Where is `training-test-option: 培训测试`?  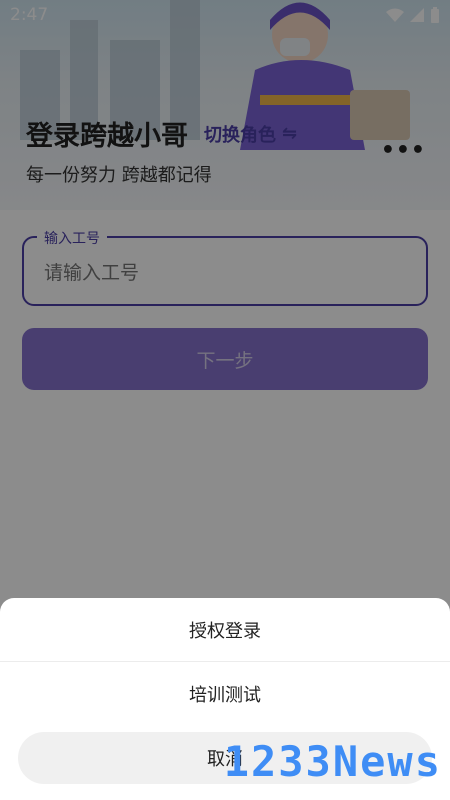 training-test-option: 培训测试 is located at coordinates (225, 694).